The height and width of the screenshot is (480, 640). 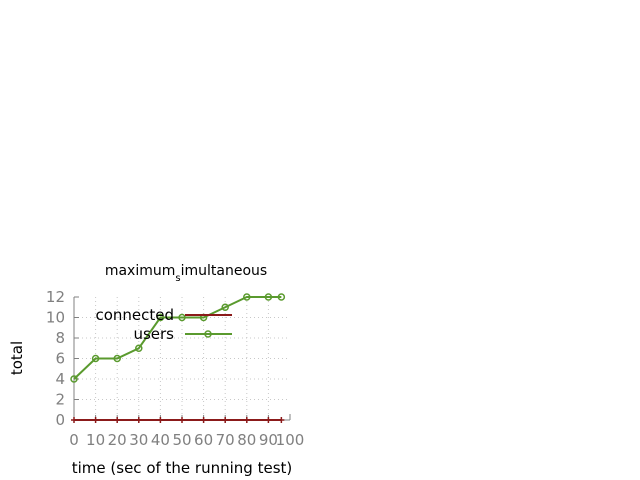 What do you see at coordinates (225, 440) in the screenshot?
I see `x-tick-label: 70` at bounding box center [225, 440].